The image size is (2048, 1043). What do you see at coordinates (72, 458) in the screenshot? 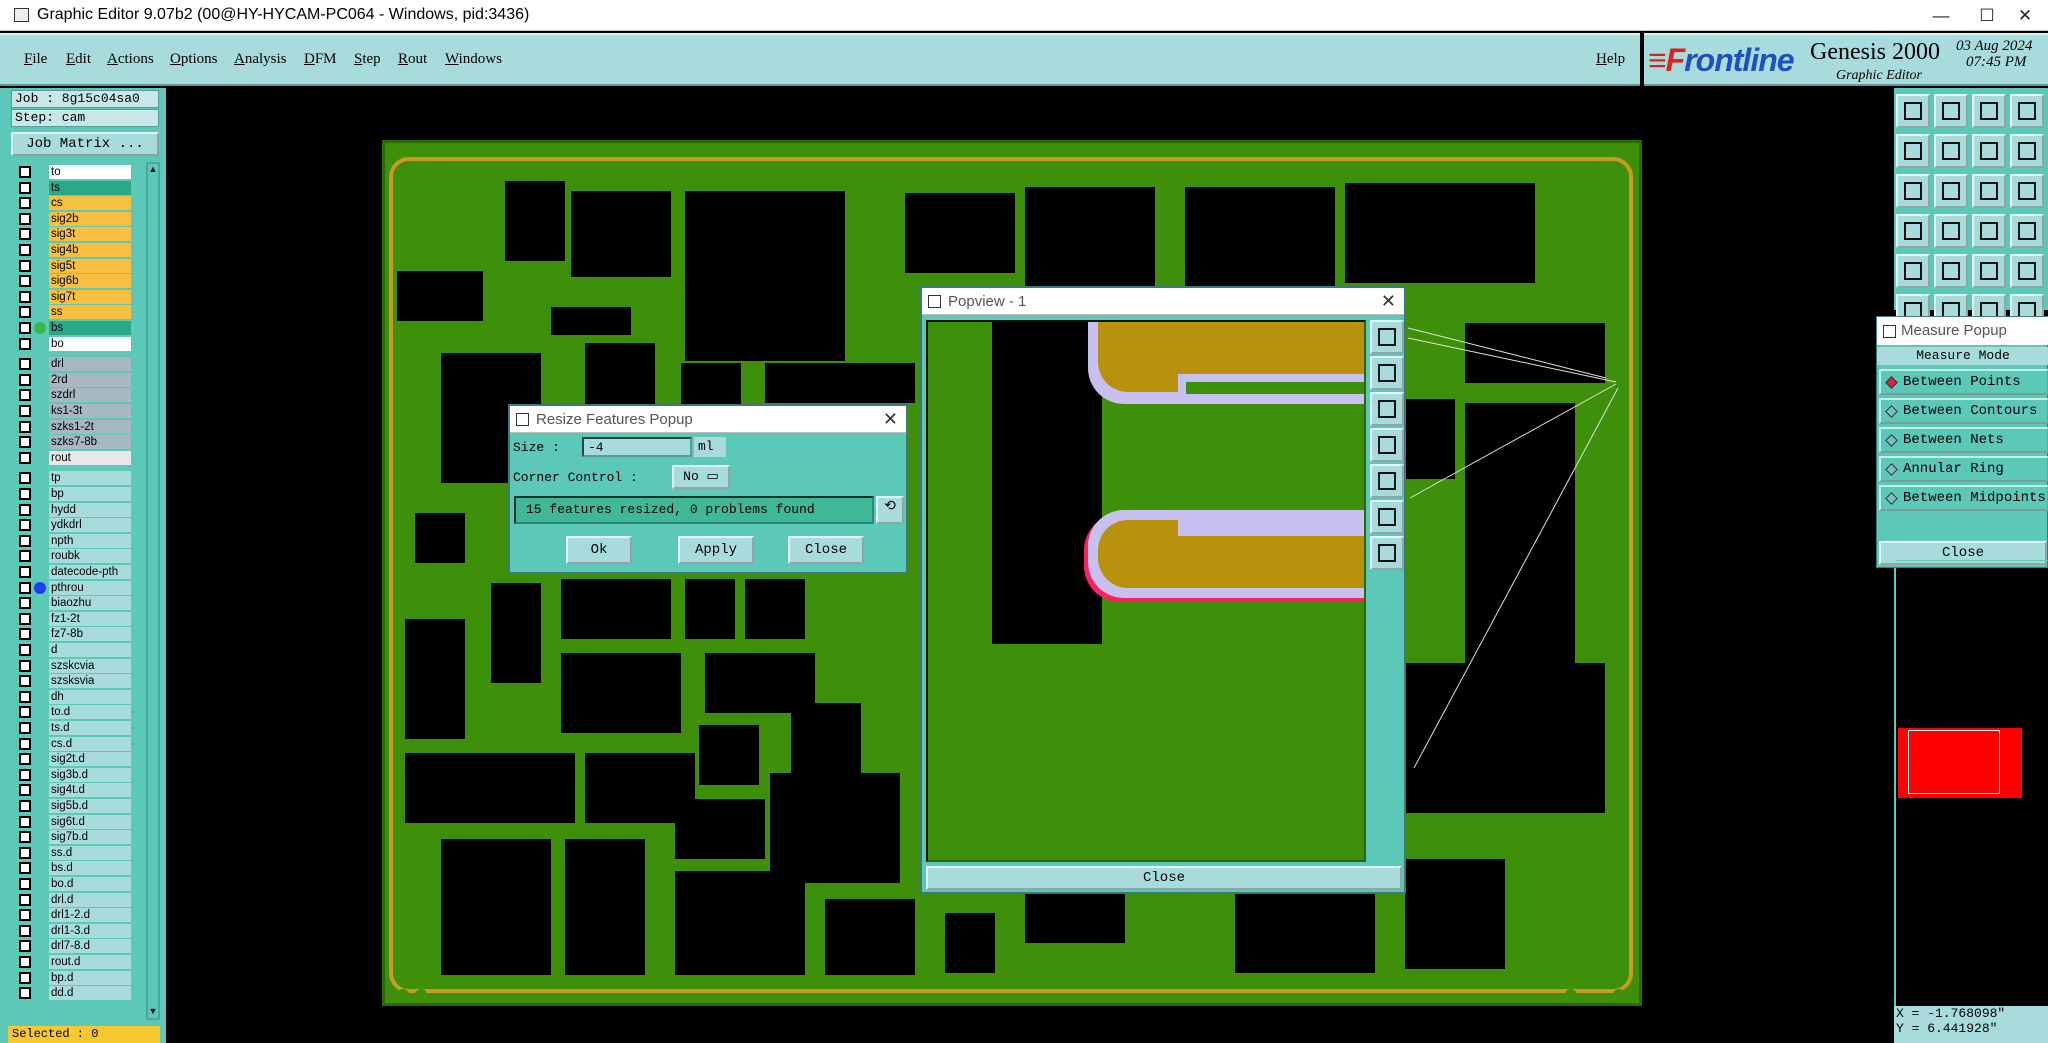
I see `layer-row: rout` at bounding box center [72, 458].